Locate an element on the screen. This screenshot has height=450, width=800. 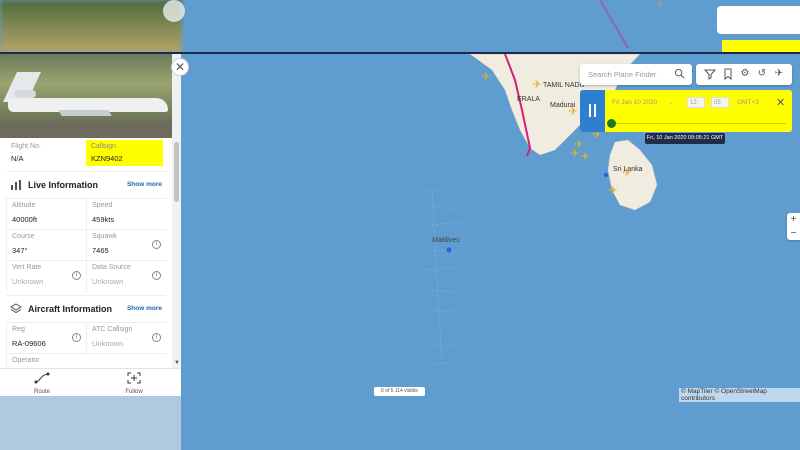
squawk-value: 7465 is located at coordinates (100, 250).